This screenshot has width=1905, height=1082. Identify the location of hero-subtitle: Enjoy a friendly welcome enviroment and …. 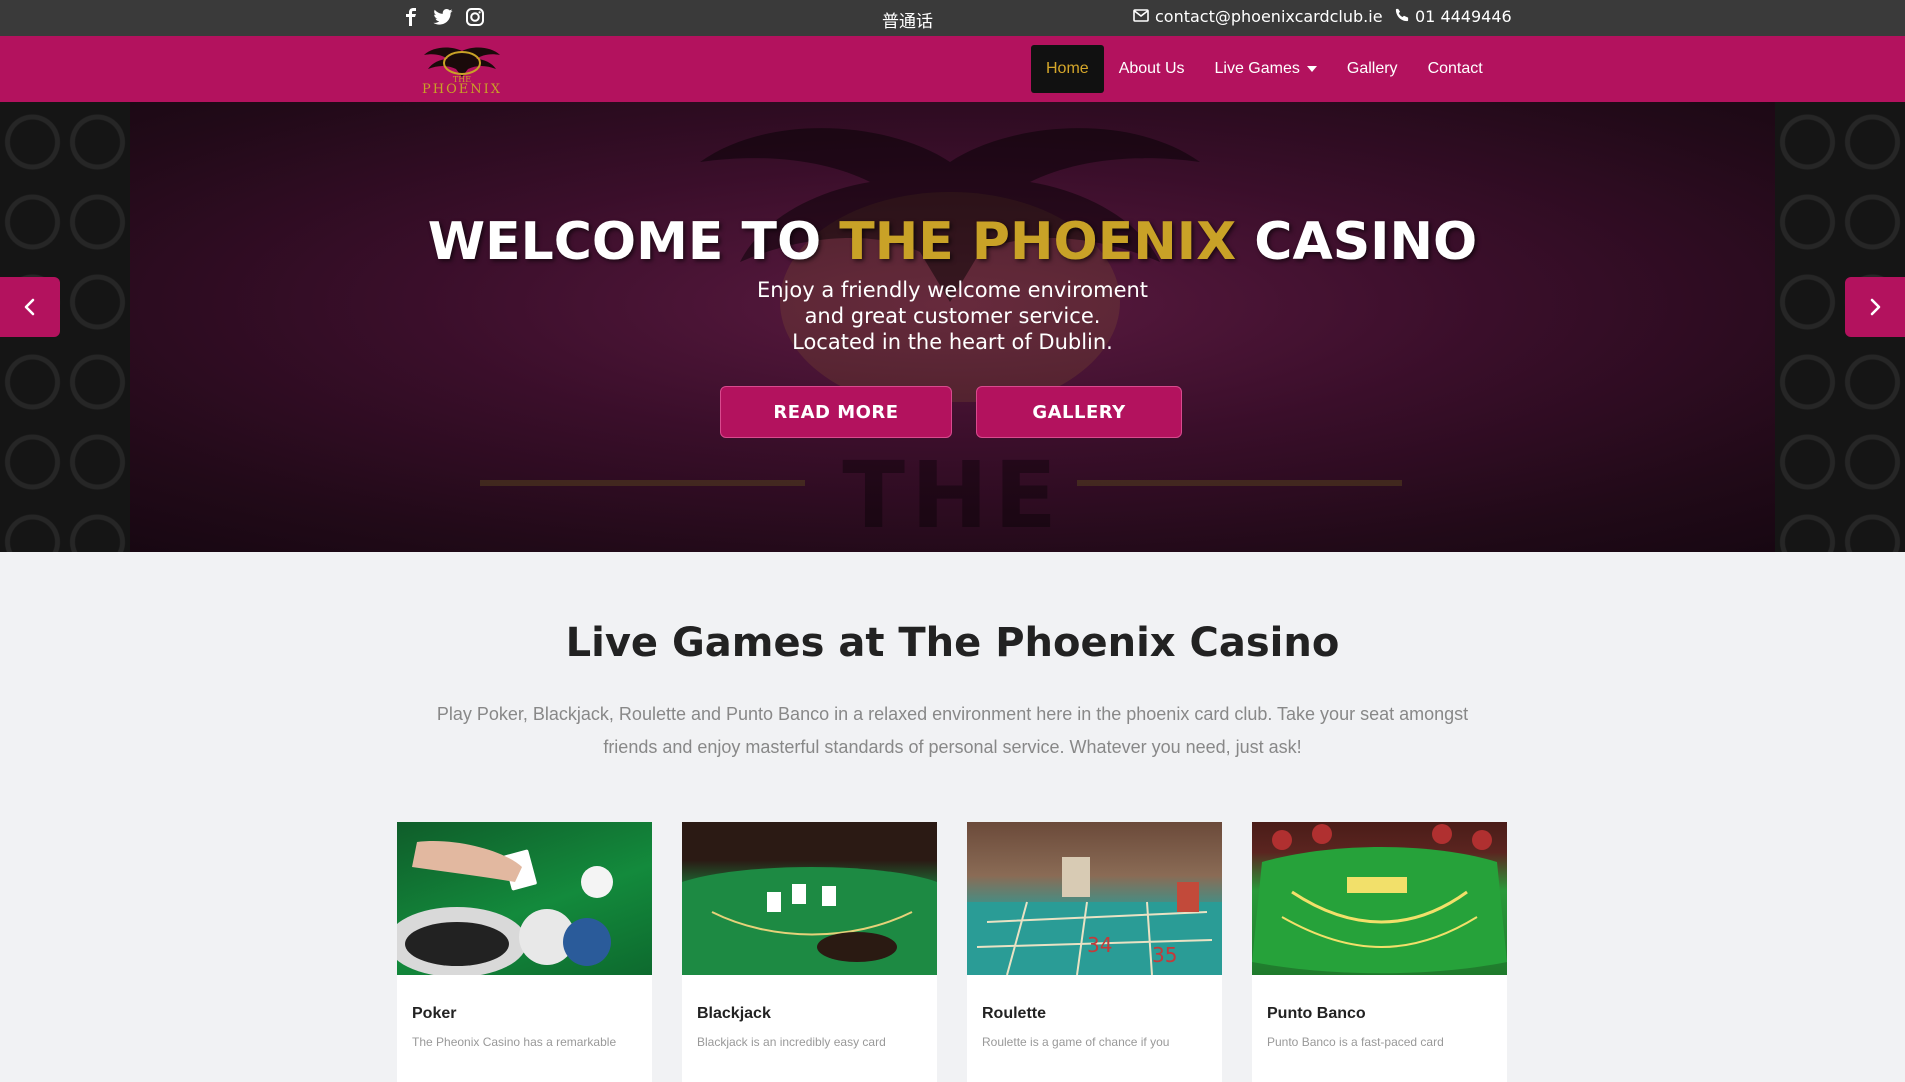
(952, 316).